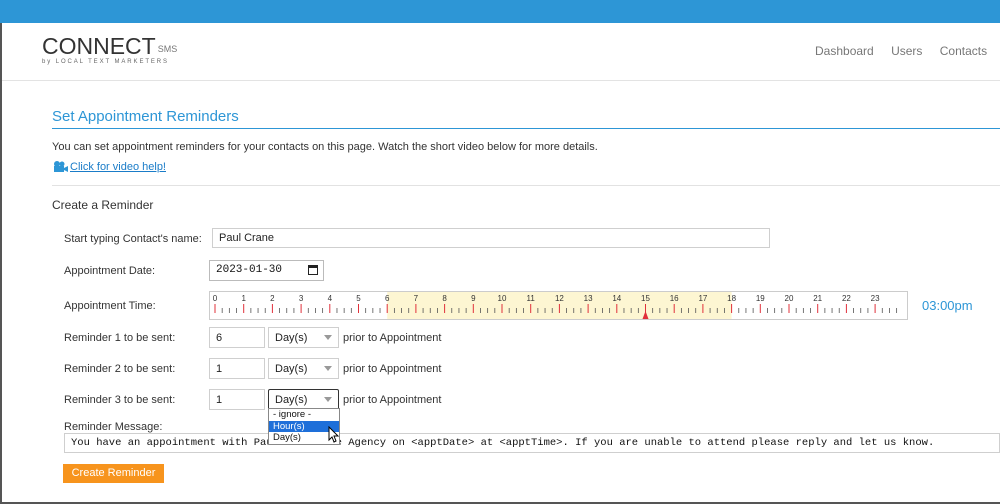 The height and width of the screenshot is (504, 1000). What do you see at coordinates (500, 11) in the screenshot?
I see `top-accent-bar` at bounding box center [500, 11].